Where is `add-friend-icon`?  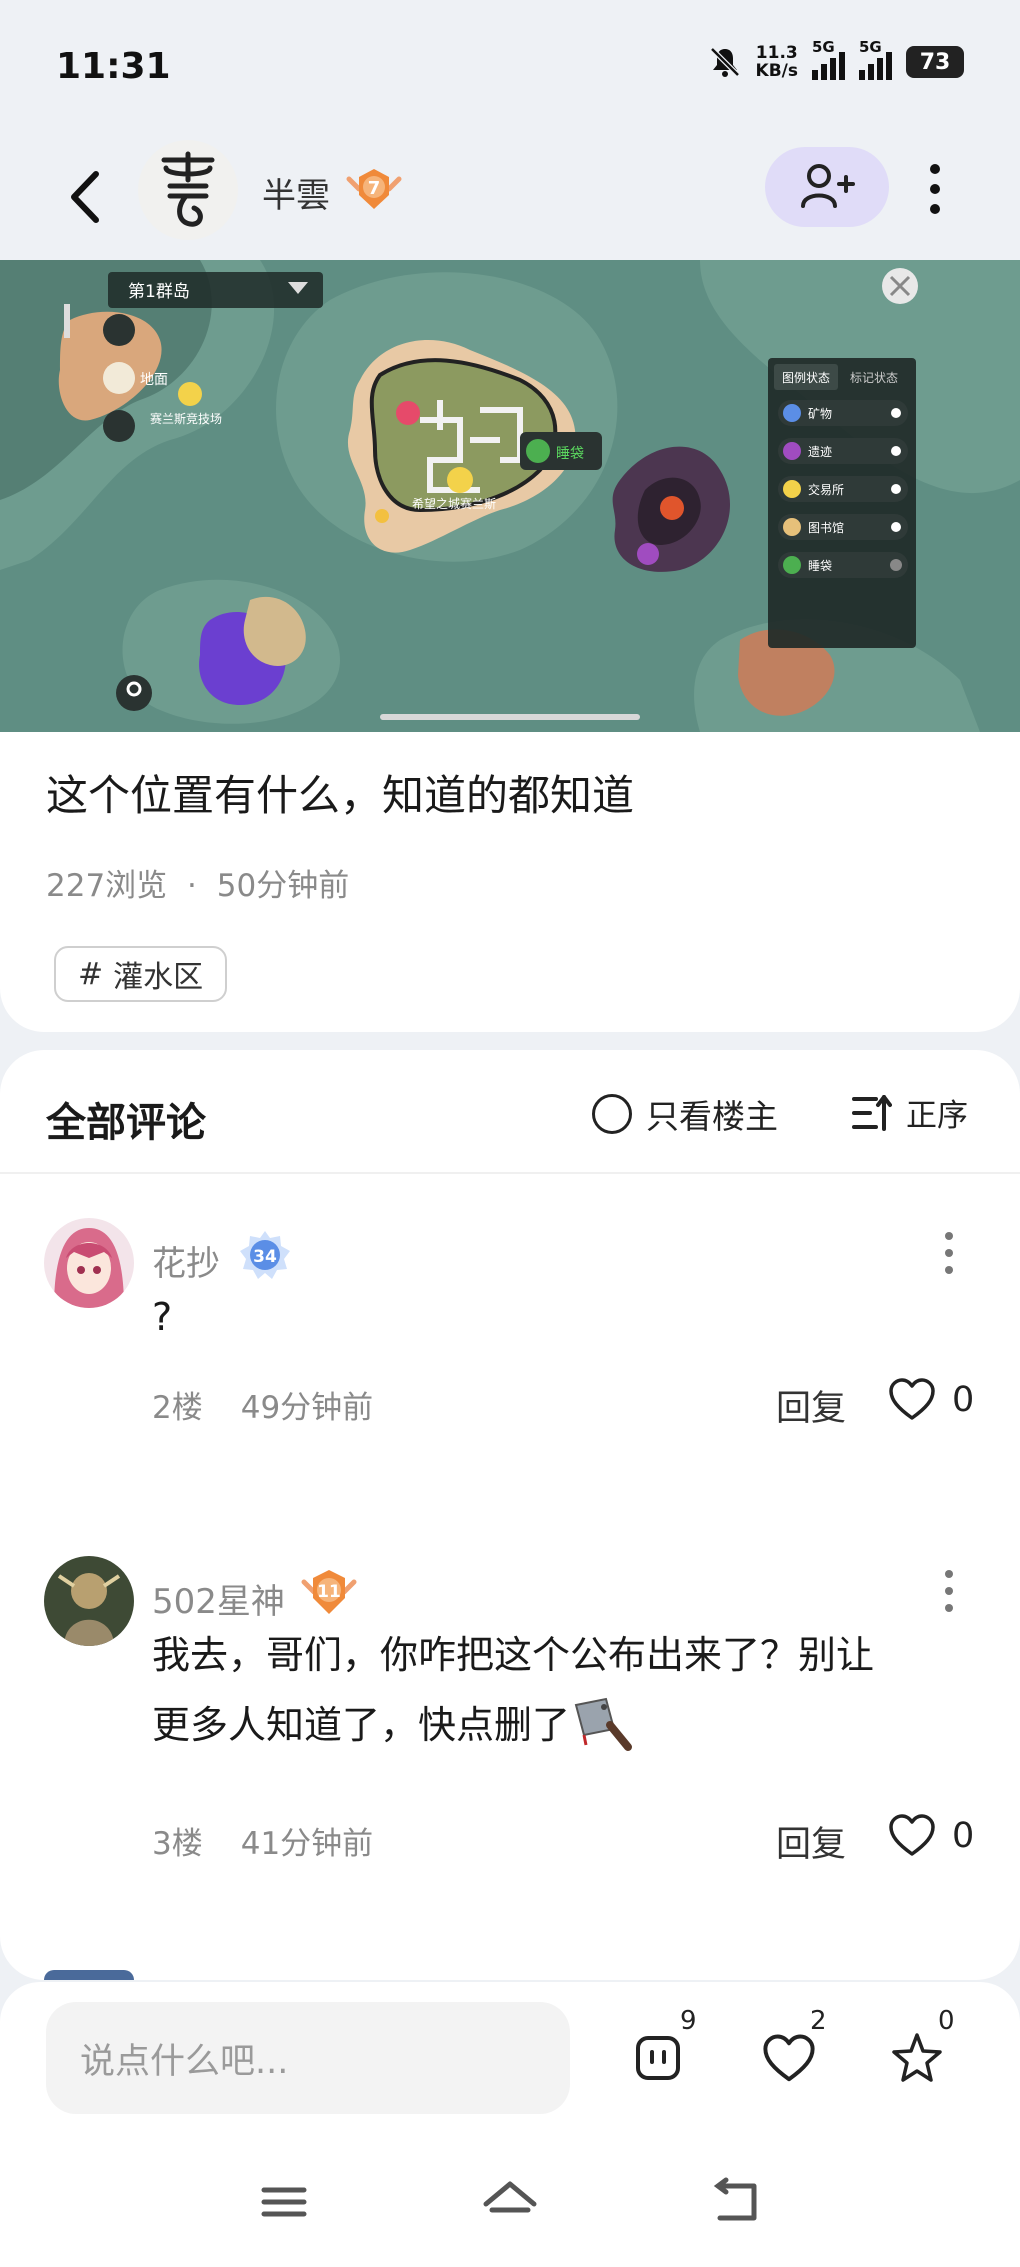
add-friend-icon is located at coordinates (828, 186).